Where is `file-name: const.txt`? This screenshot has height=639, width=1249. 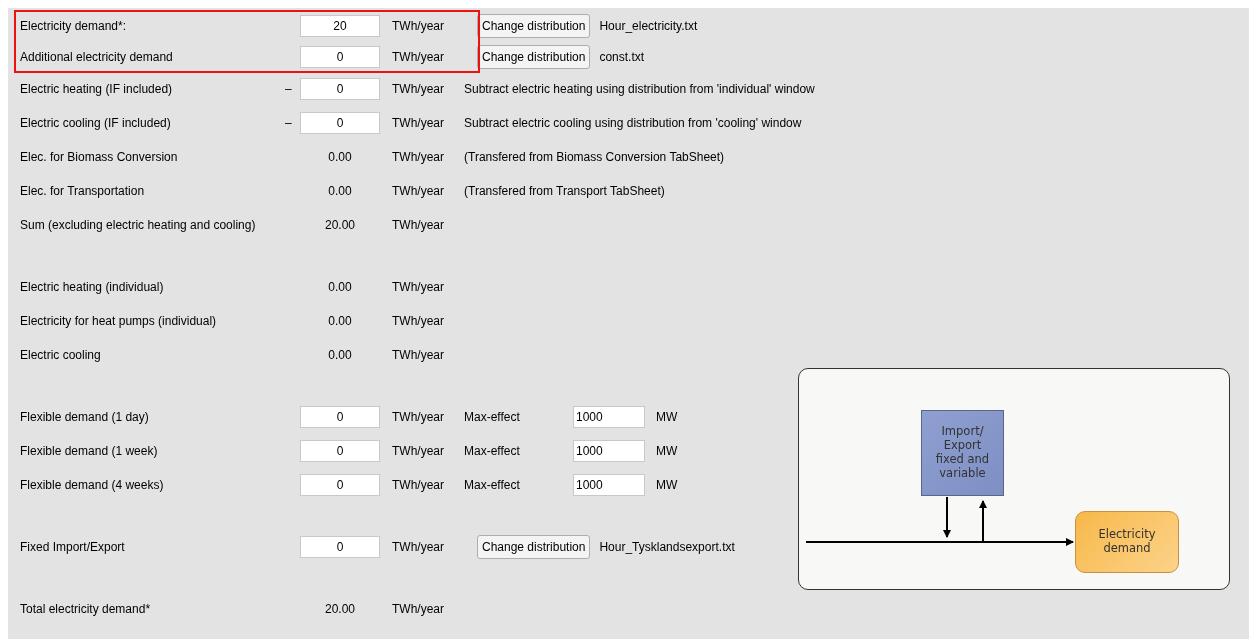
file-name: const.txt is located at coordinates (622, 56).